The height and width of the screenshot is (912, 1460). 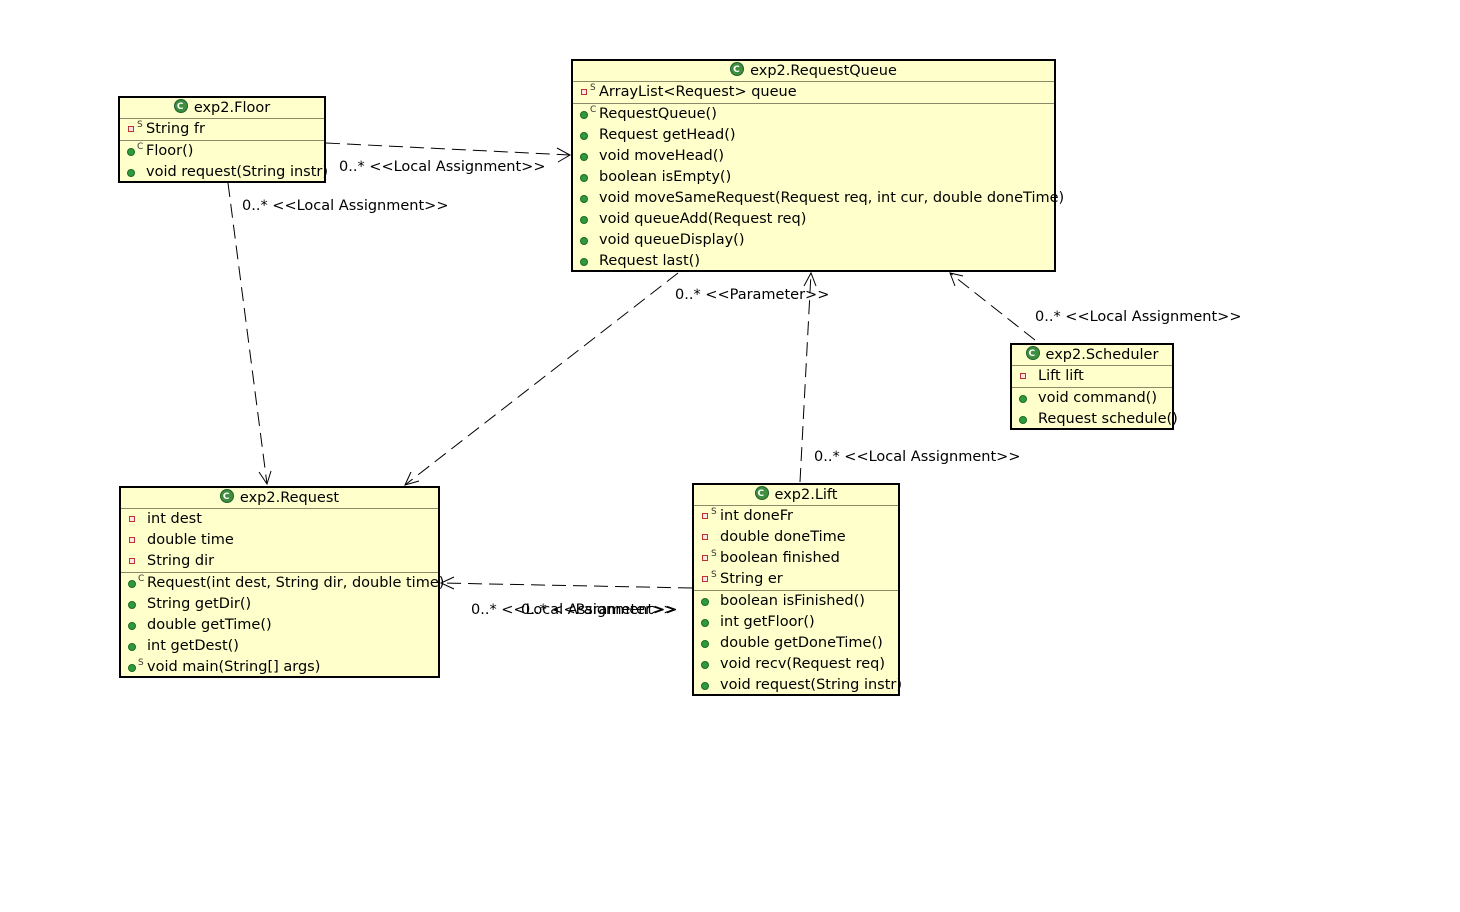 I want to click on method-row: Request schedule(), so click(x=1095, y=419).